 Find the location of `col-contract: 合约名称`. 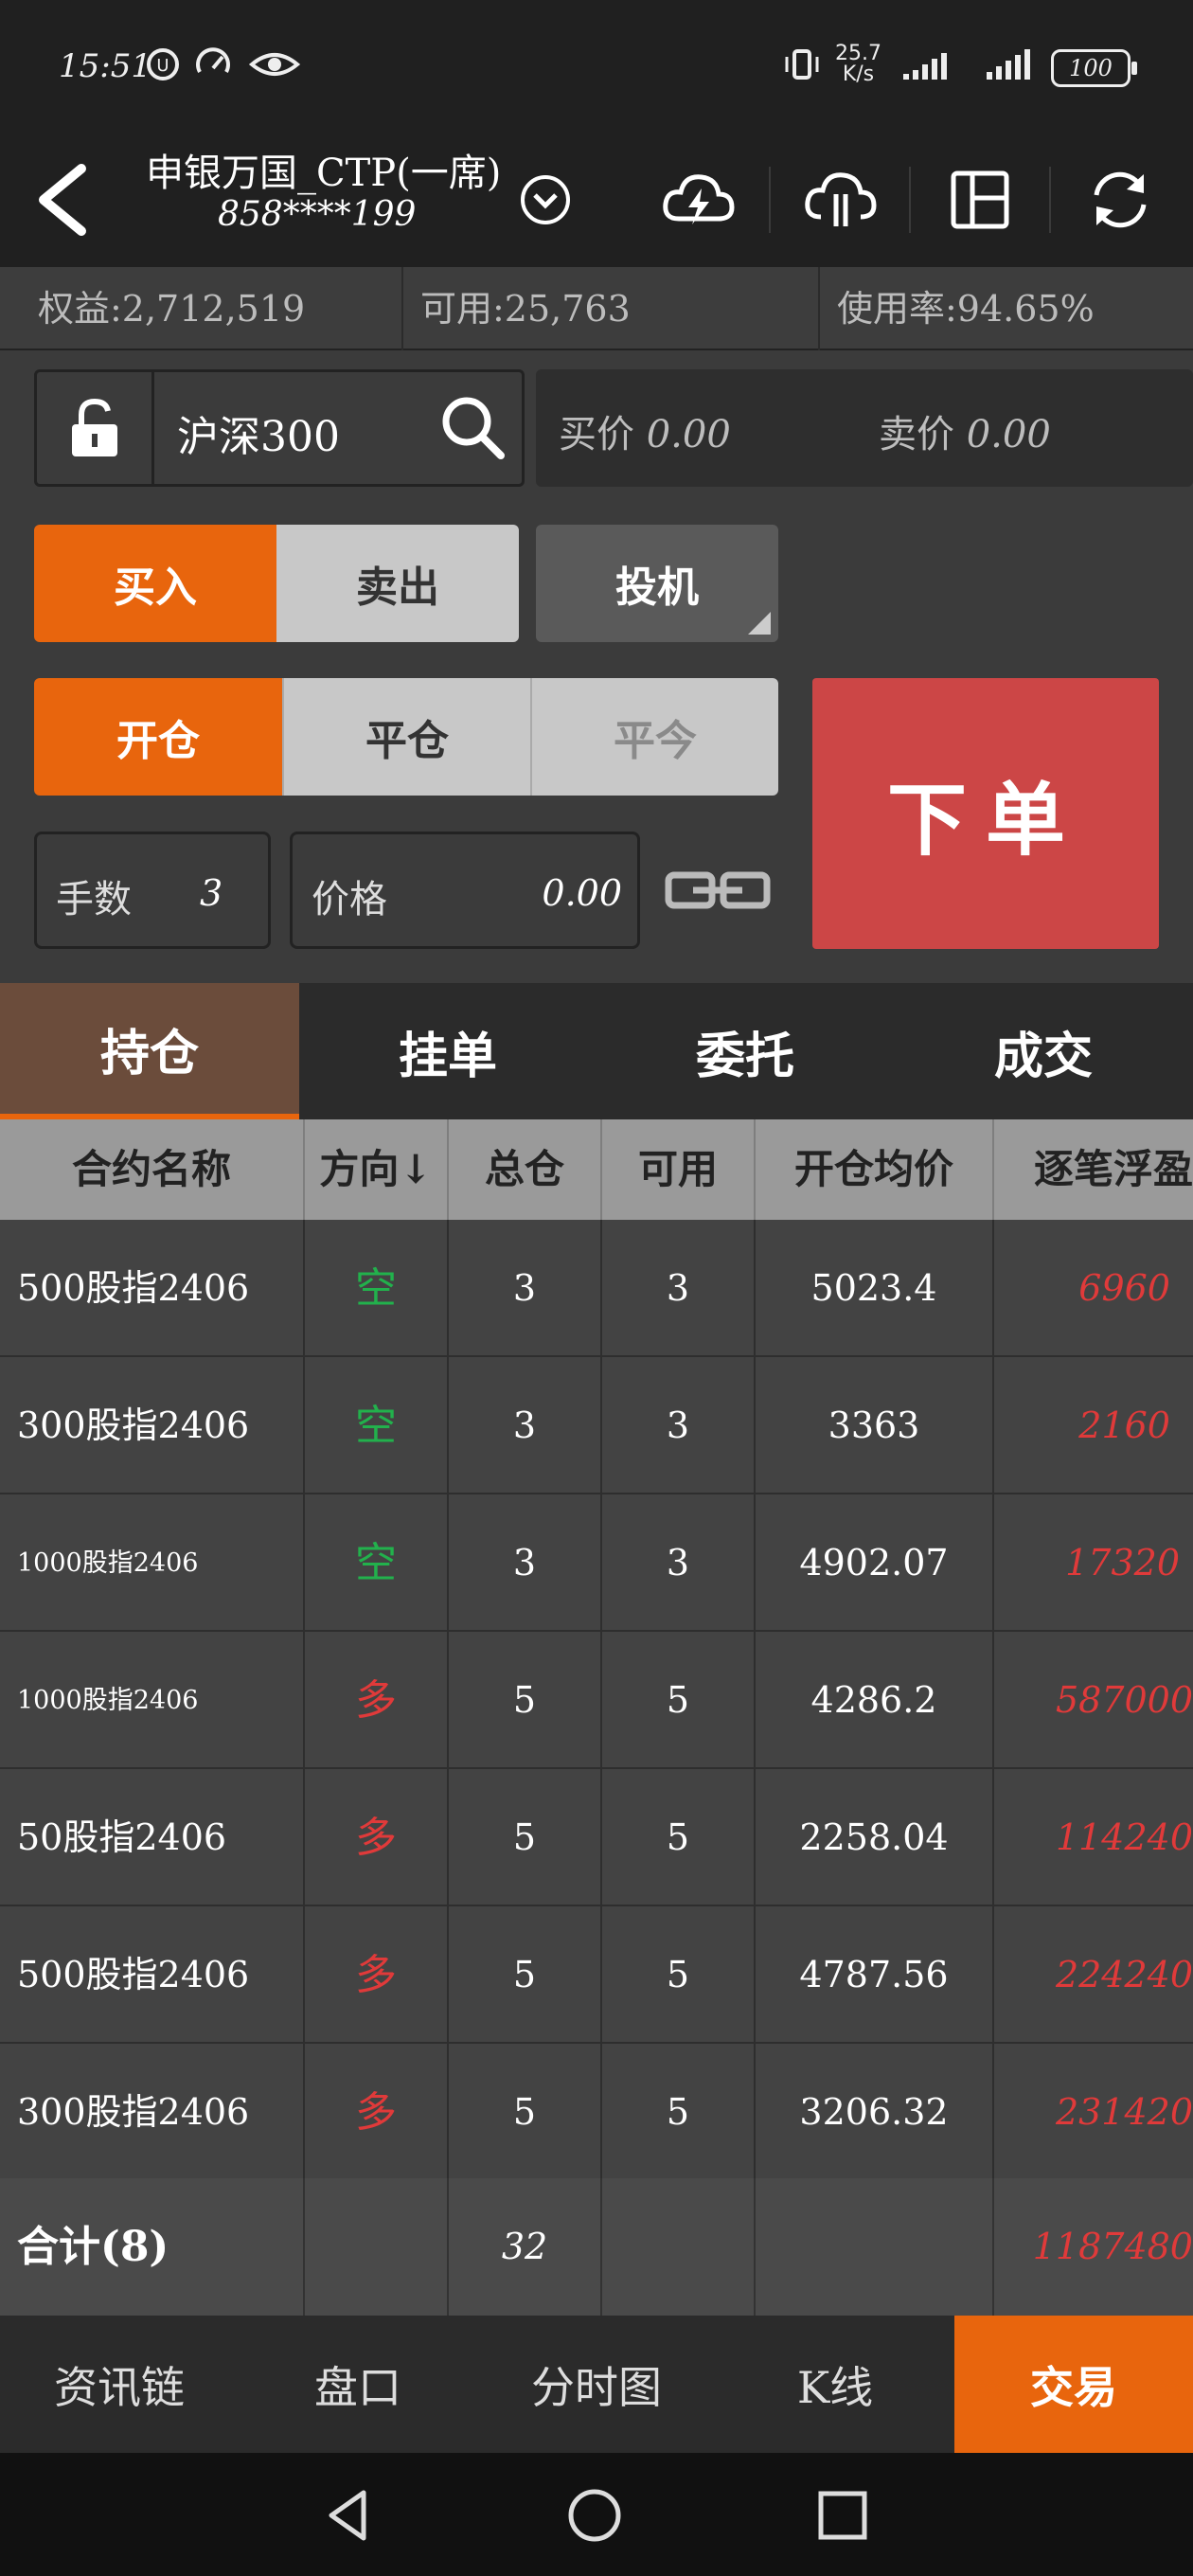

col-contract: 合约名称 is located at coordinates (152, 1169).